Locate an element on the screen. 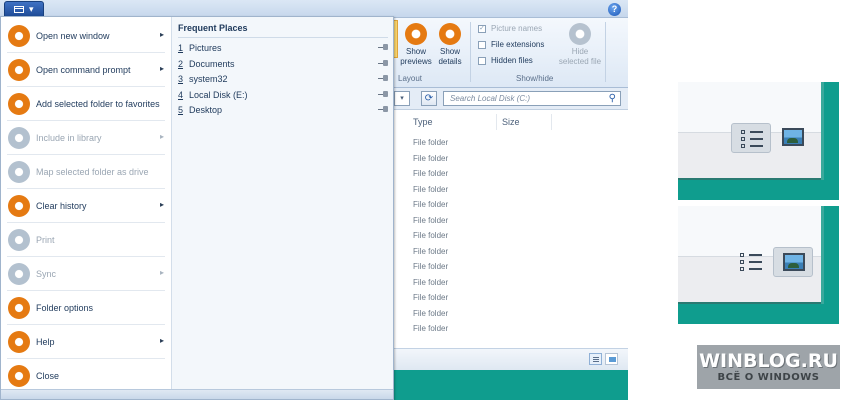 Image resolution: width=850 pixels, height=400 pixels. menu-item-label: Open command prompt is located at coordinates (83, 70).